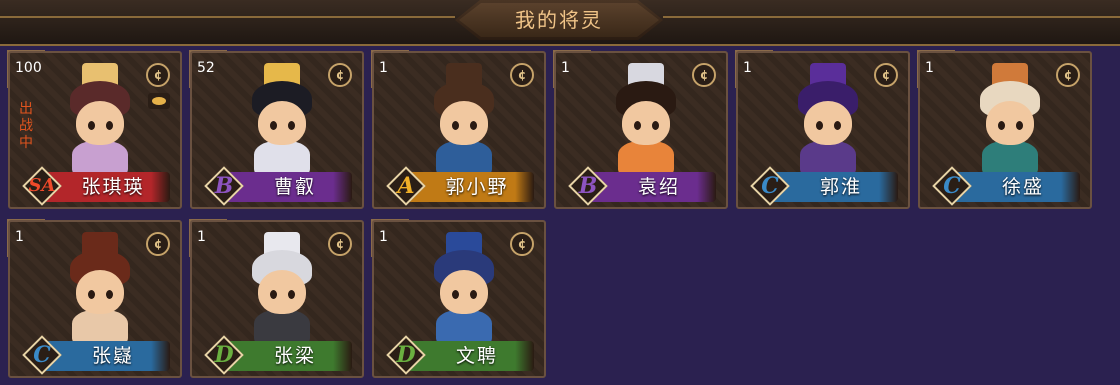 Image resolution: width=1120 pixels, height=385 pixels. Describe the element at coordinates (28, 69) in the screenshot. I see `level-badge: 100` at that location.